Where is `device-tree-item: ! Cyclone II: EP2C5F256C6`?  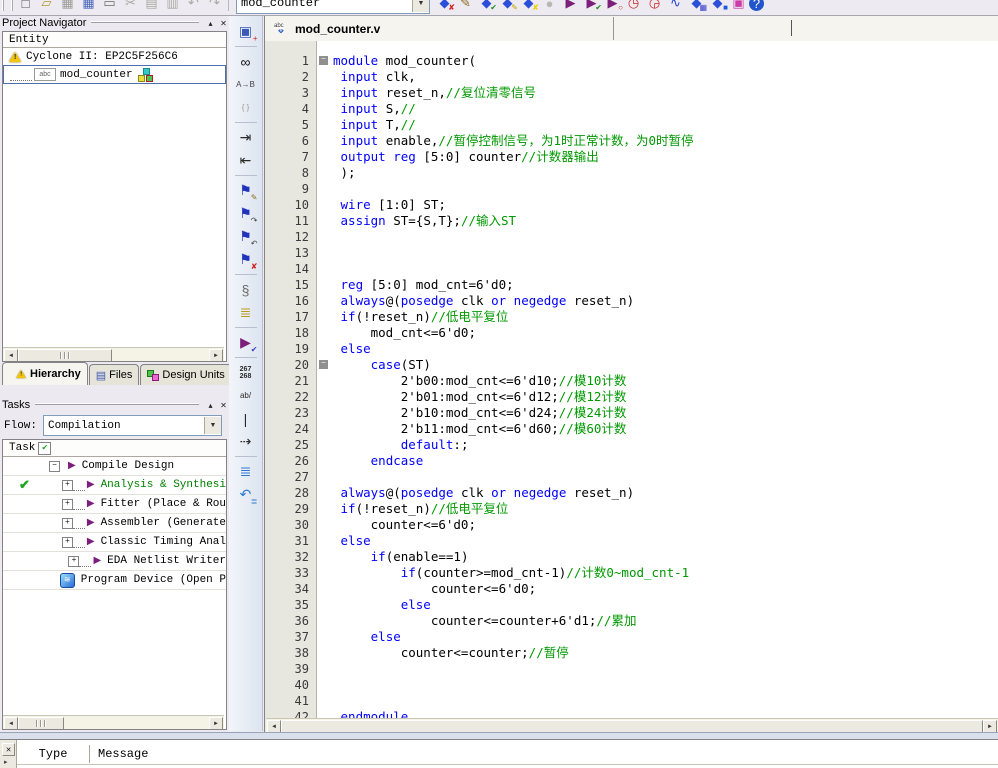 device-tree-item: ! Cyclone II: EP2C5F256C6 is located at coordinates (114, 56).